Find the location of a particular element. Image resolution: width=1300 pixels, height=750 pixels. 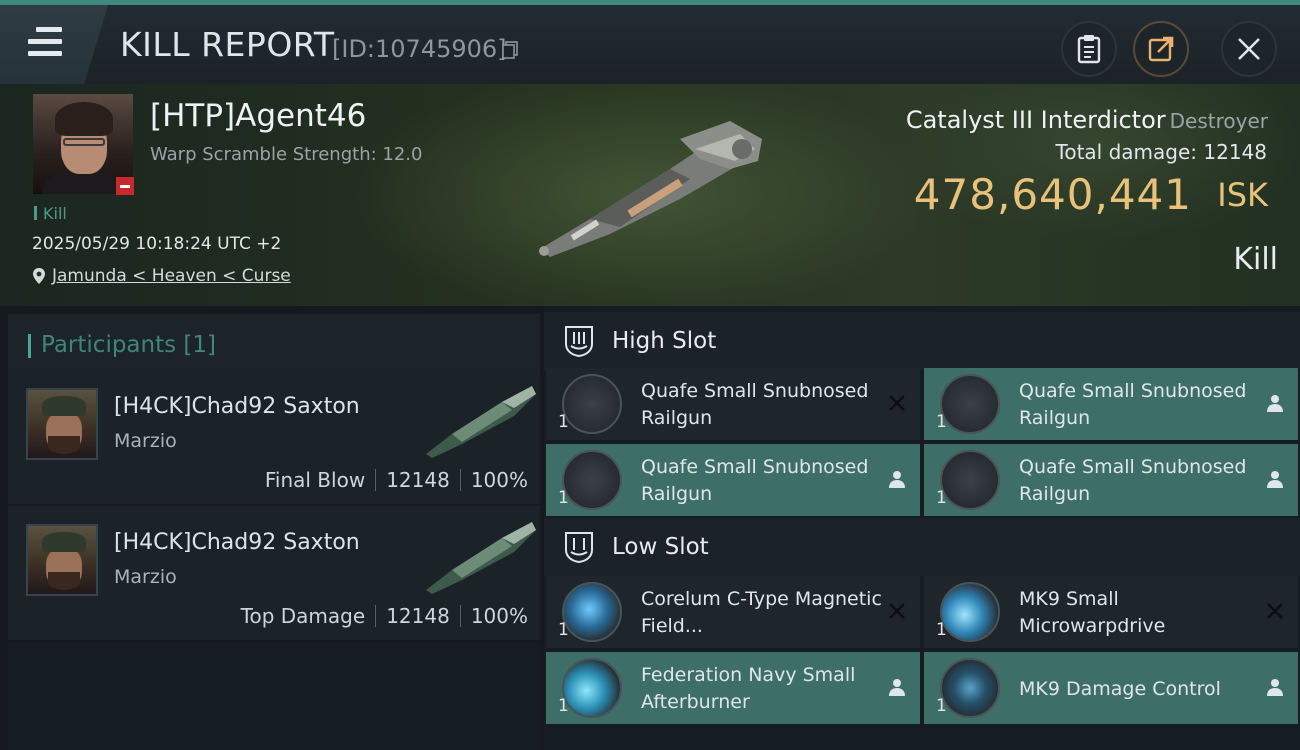

location-link: Jamunda < Heaven < Curse is located at coordinates (171, 276).